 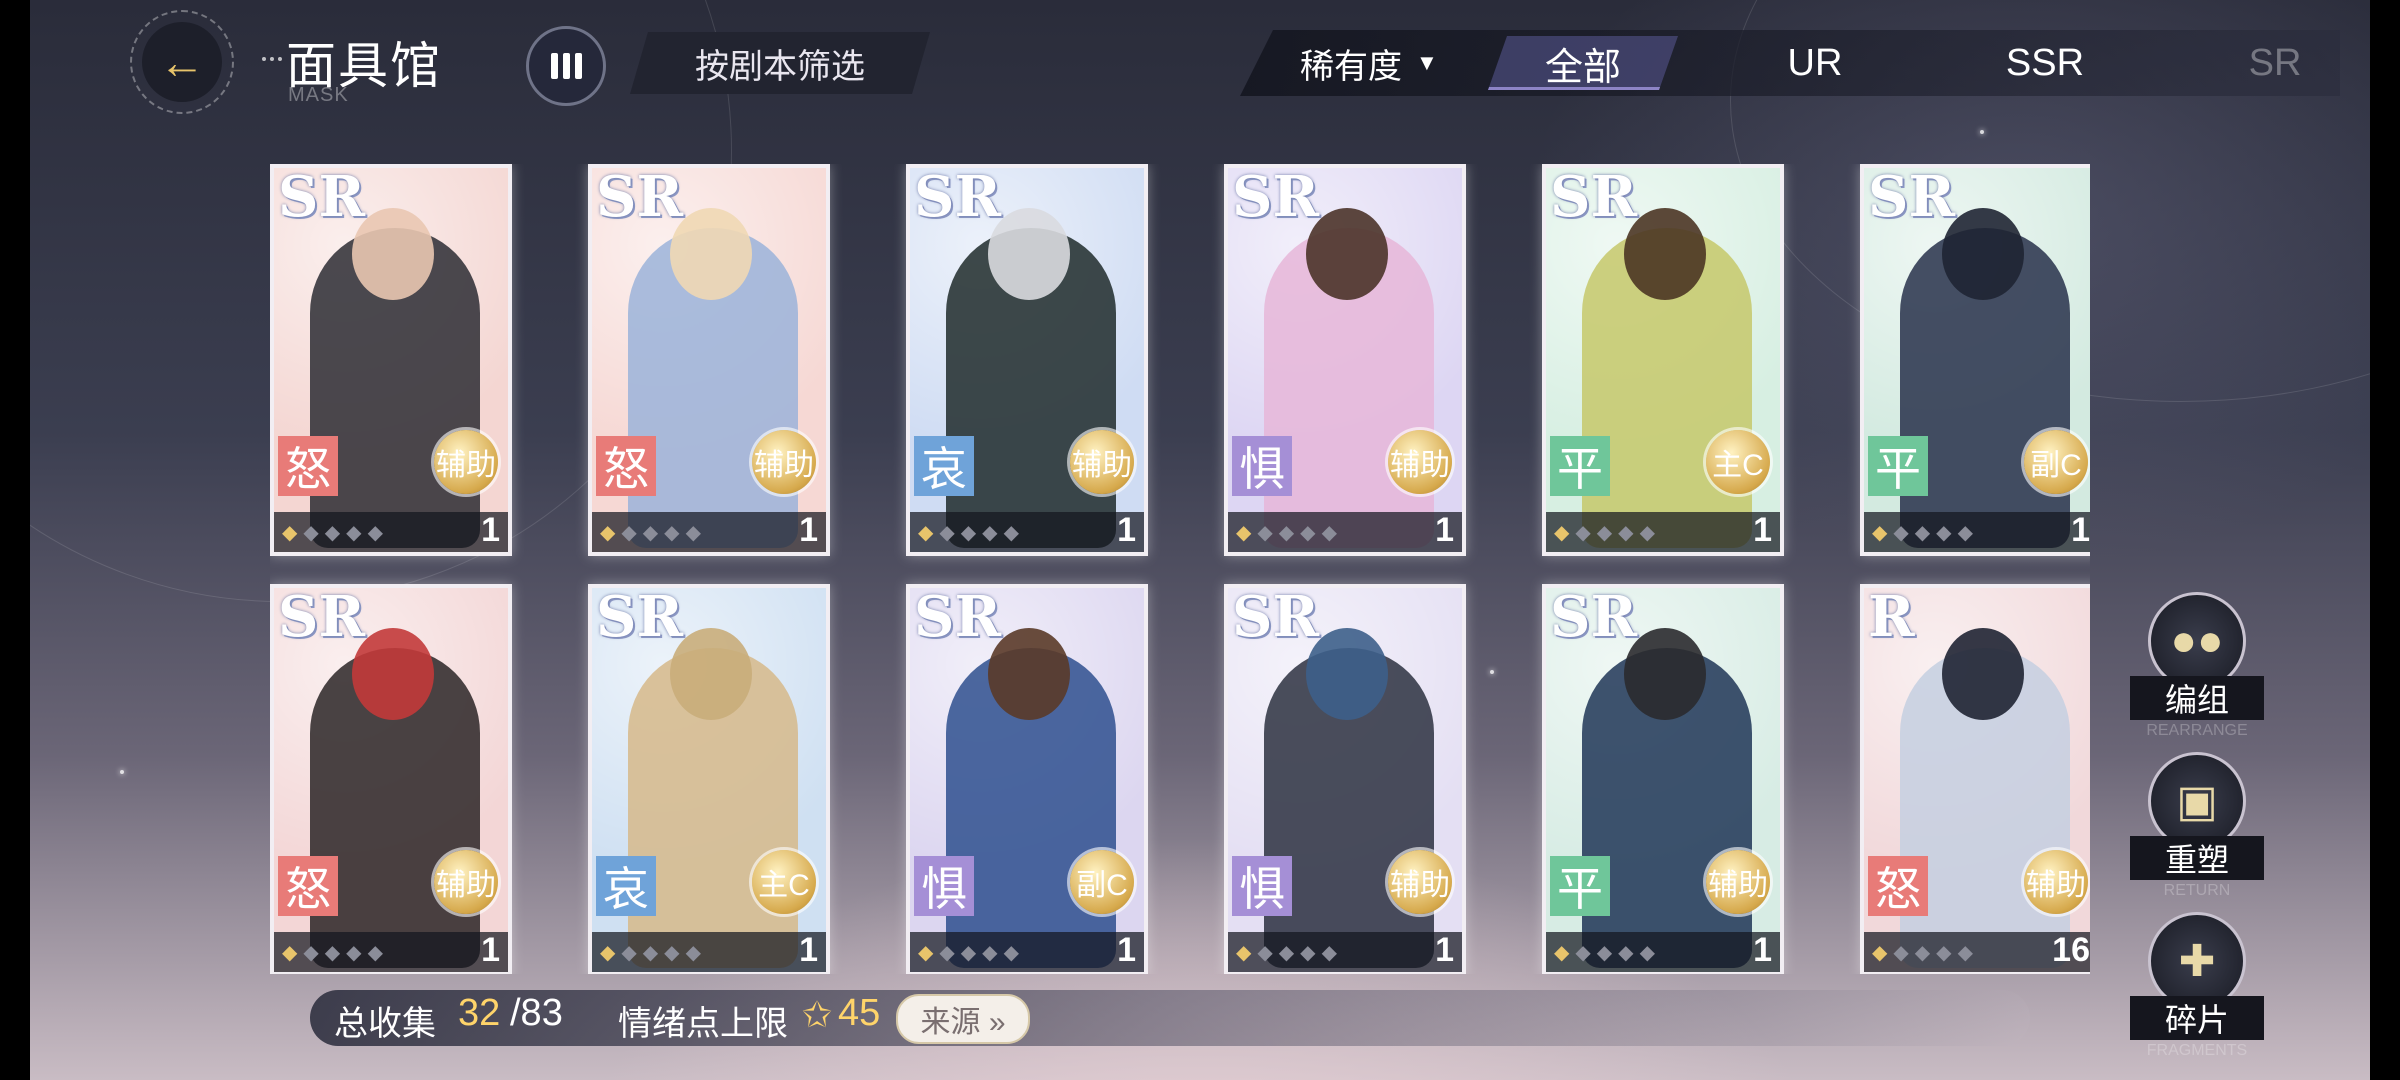 What do you see at coordinates (1891, 617) in the screenshot?
I see `card-rarity: R` at bounding box center [1891, 617].